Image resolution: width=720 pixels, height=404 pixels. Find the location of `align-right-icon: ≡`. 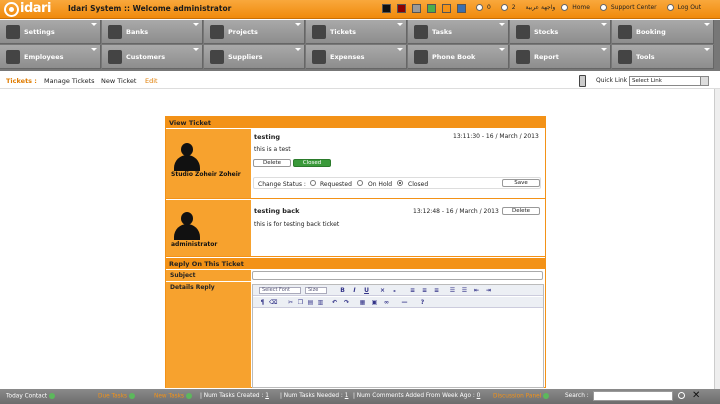

align-right-icon: ≡ is located at coordinates (436, 290).